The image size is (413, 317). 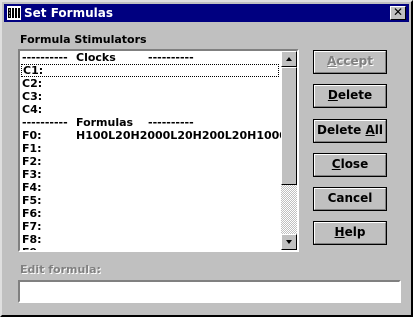 What do you see at coordinates (150, 96) in the screenshot?
I see `list-item: C3:` at bounding box center [150, 96].